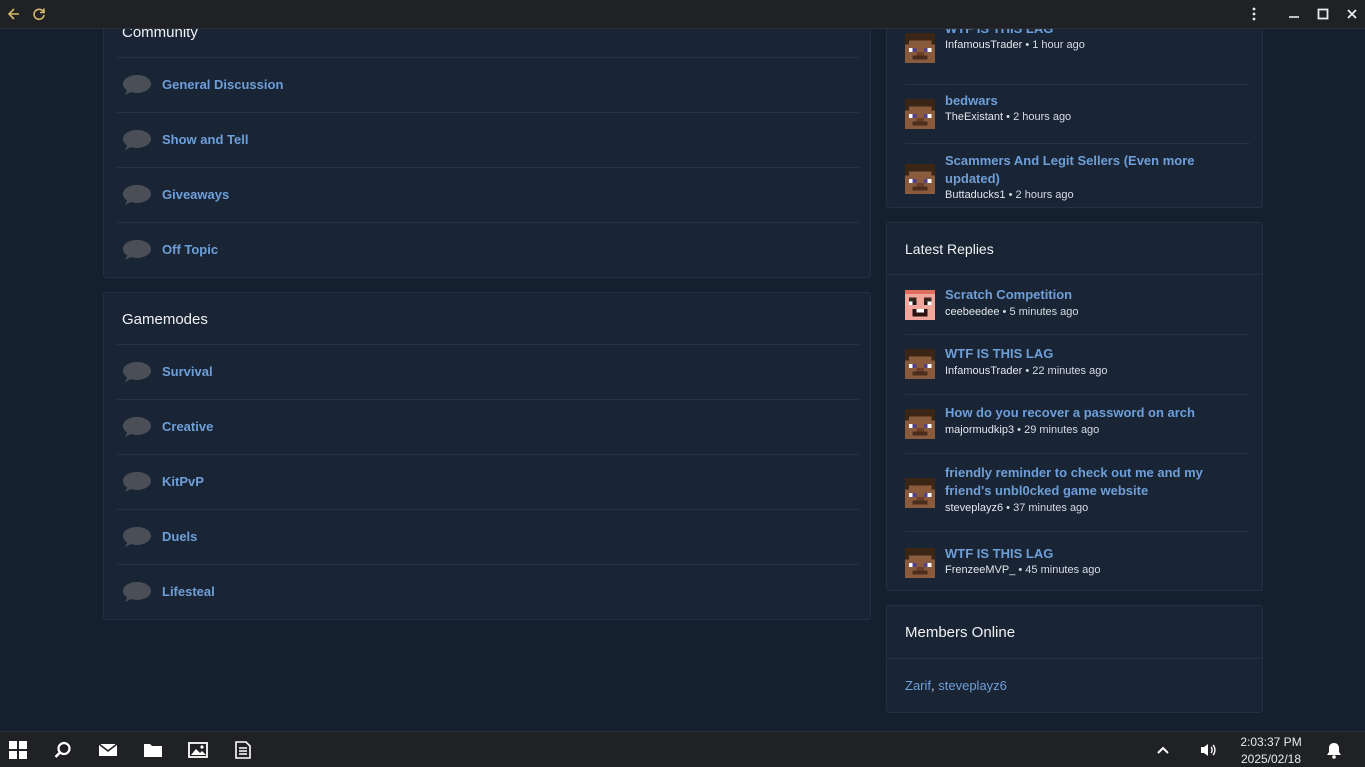  I want to click on reply-title: How do you recover a password on arch, so click(1080, 413).